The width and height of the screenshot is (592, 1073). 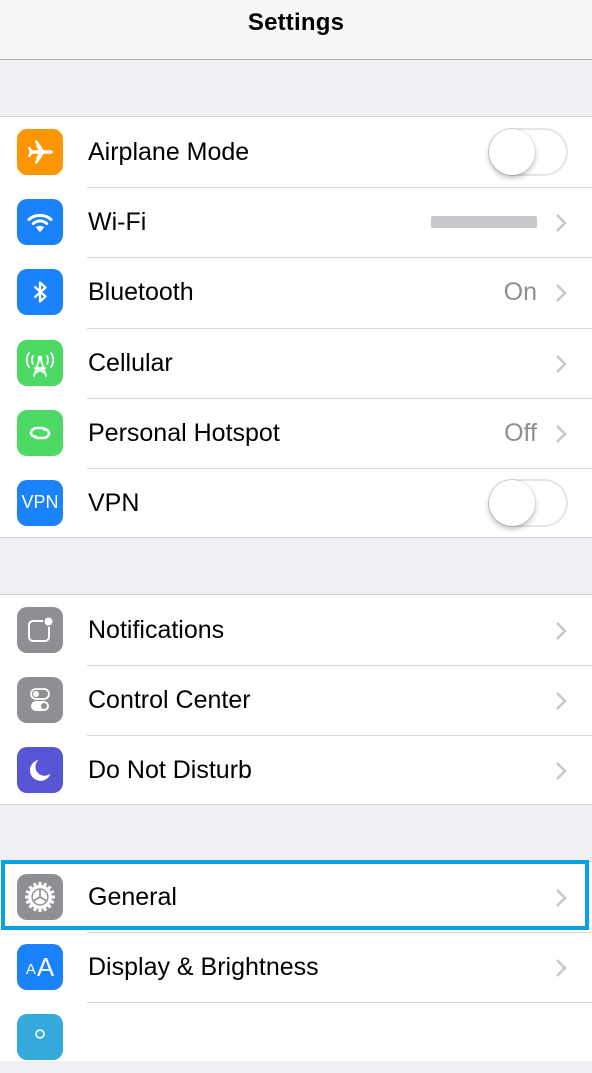 What do you see at coordinates (296, 152) in the screenshot?
I see `settings-row-airplane-mode: Airplane Mode` at bounding box center [296, 152].